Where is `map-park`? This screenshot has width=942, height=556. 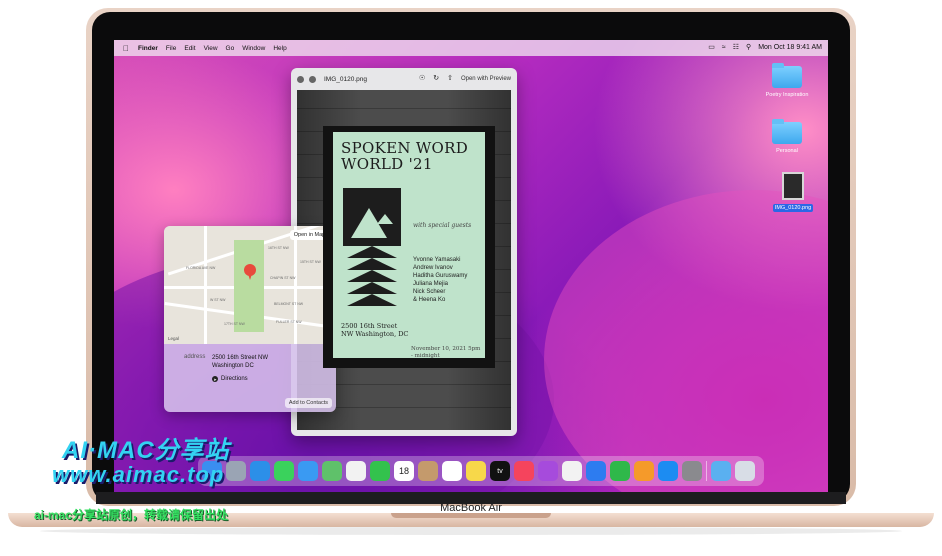
map-park is located at coordinates (249, 286).